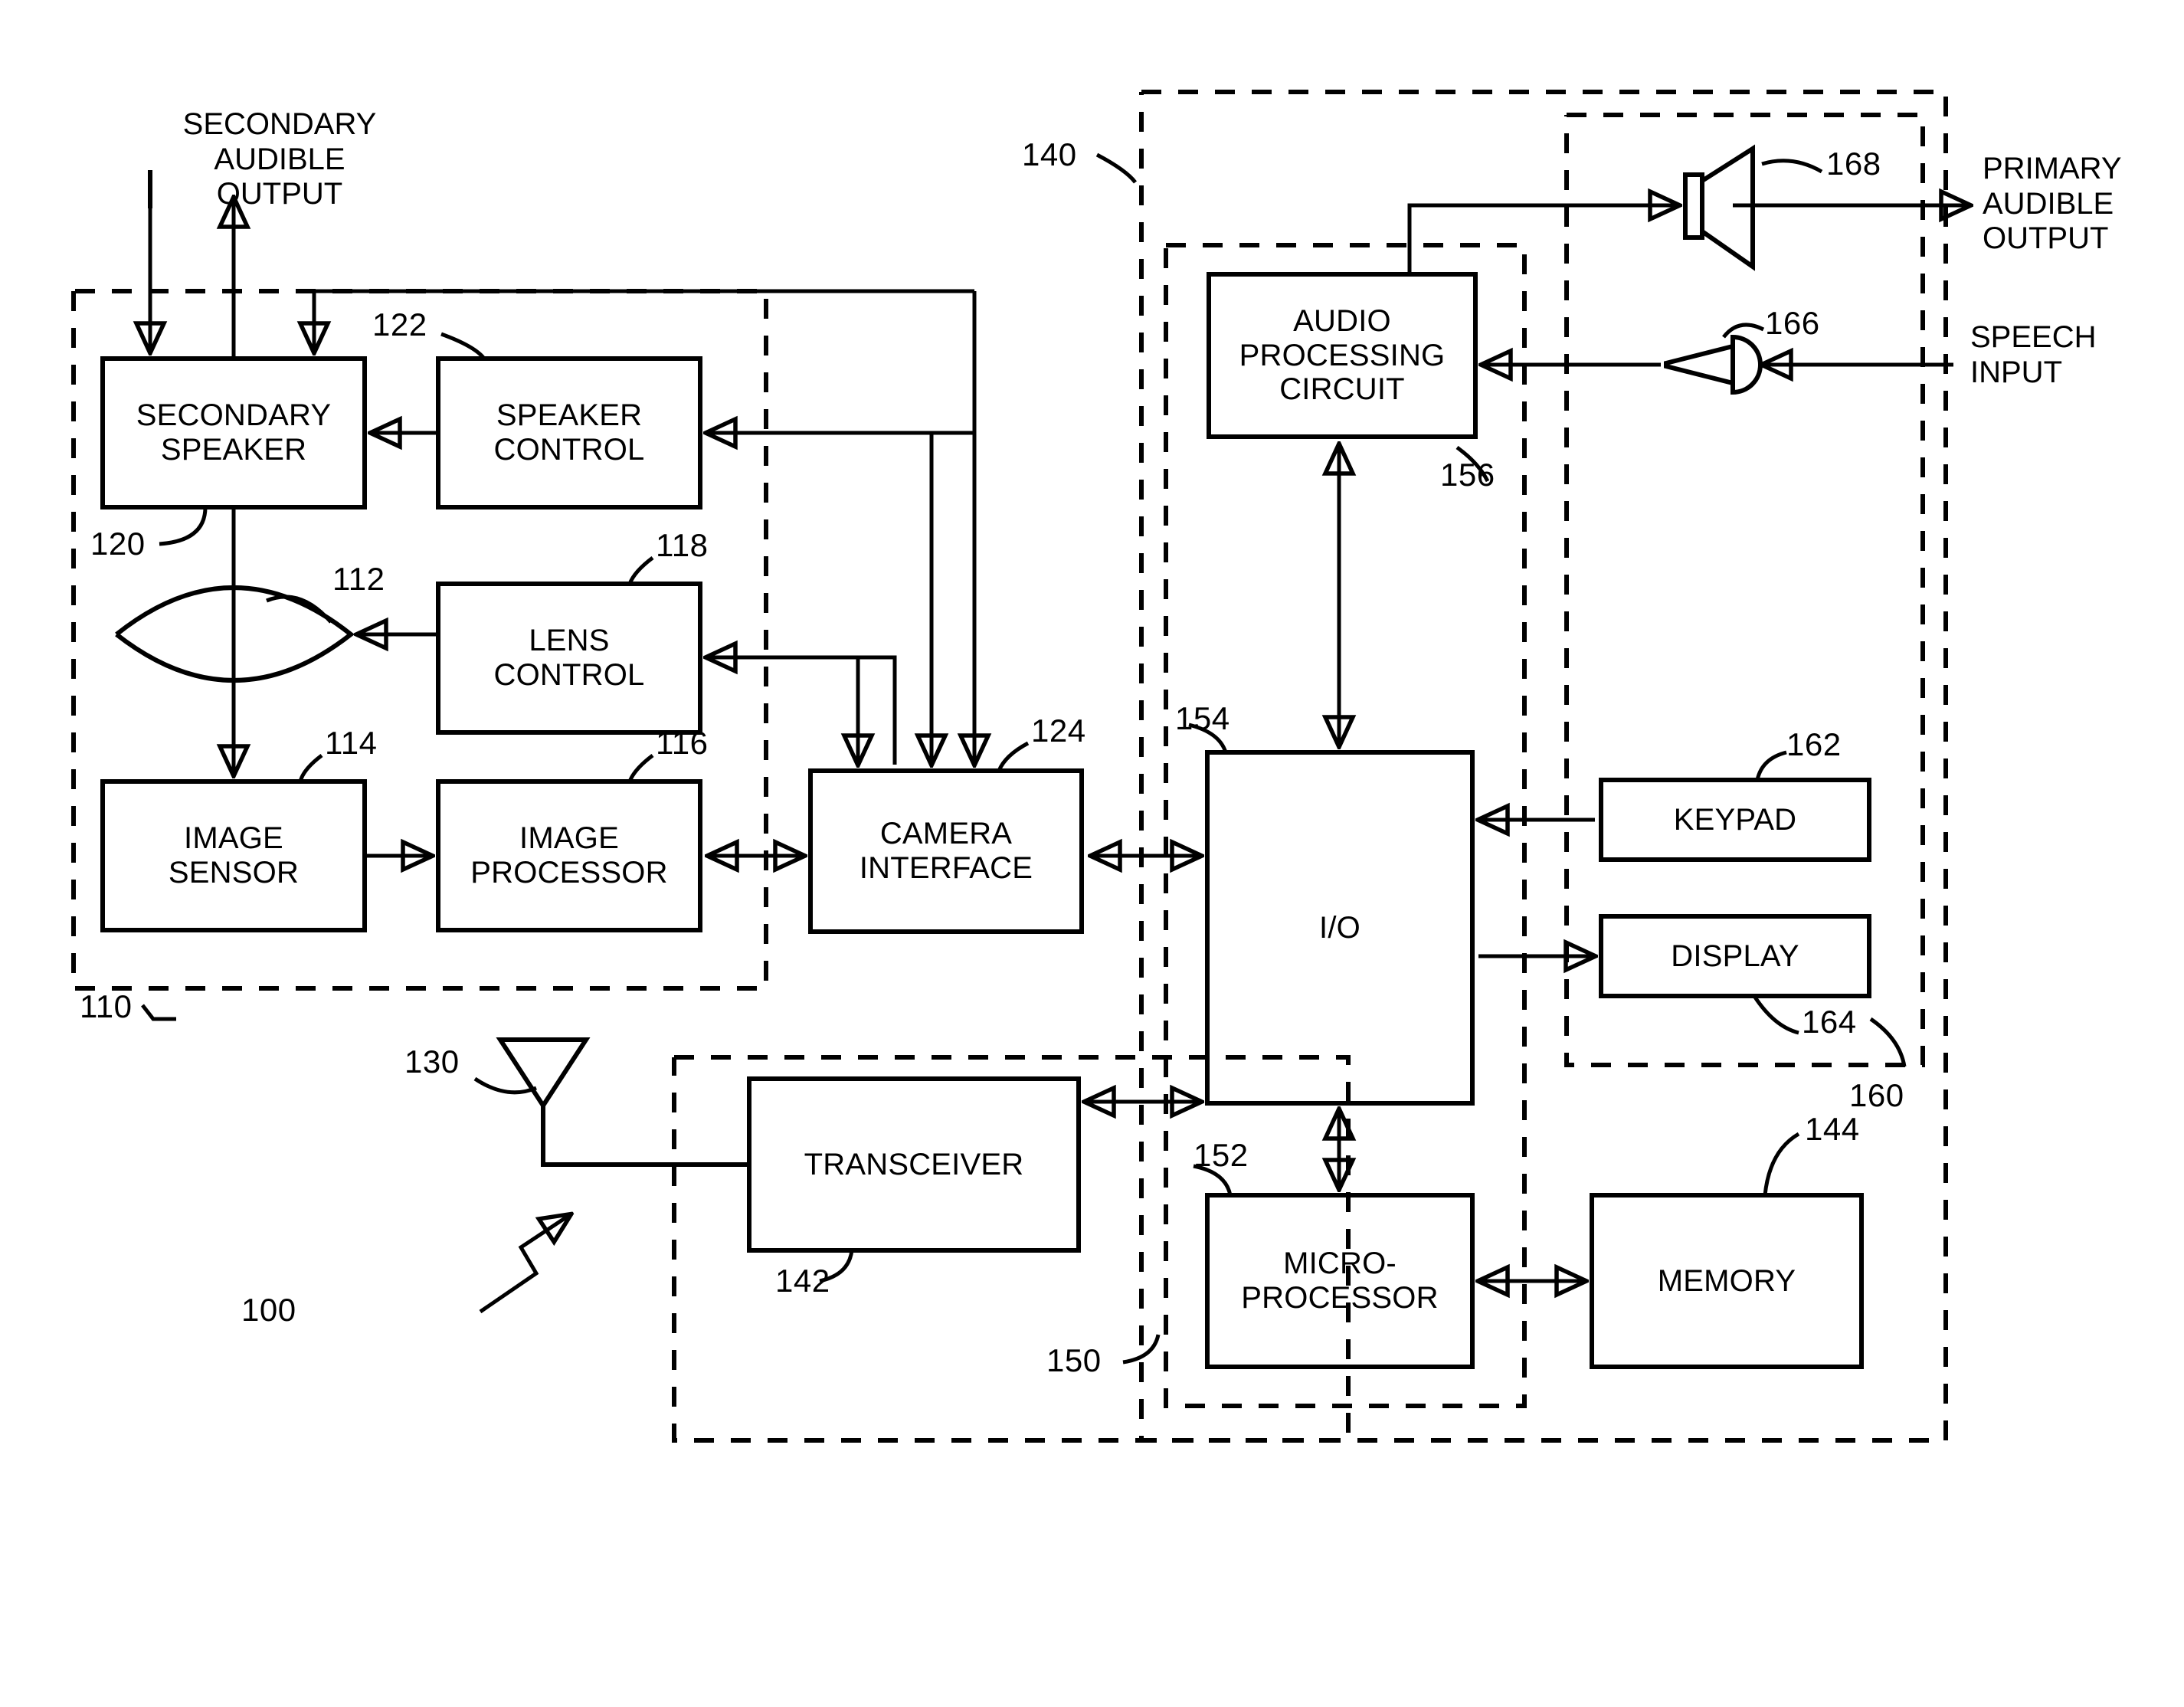  What do you see at coordinates (682, 545) in the screenshot?
I see `ref-118: 118` at bounding box center [682, 545].